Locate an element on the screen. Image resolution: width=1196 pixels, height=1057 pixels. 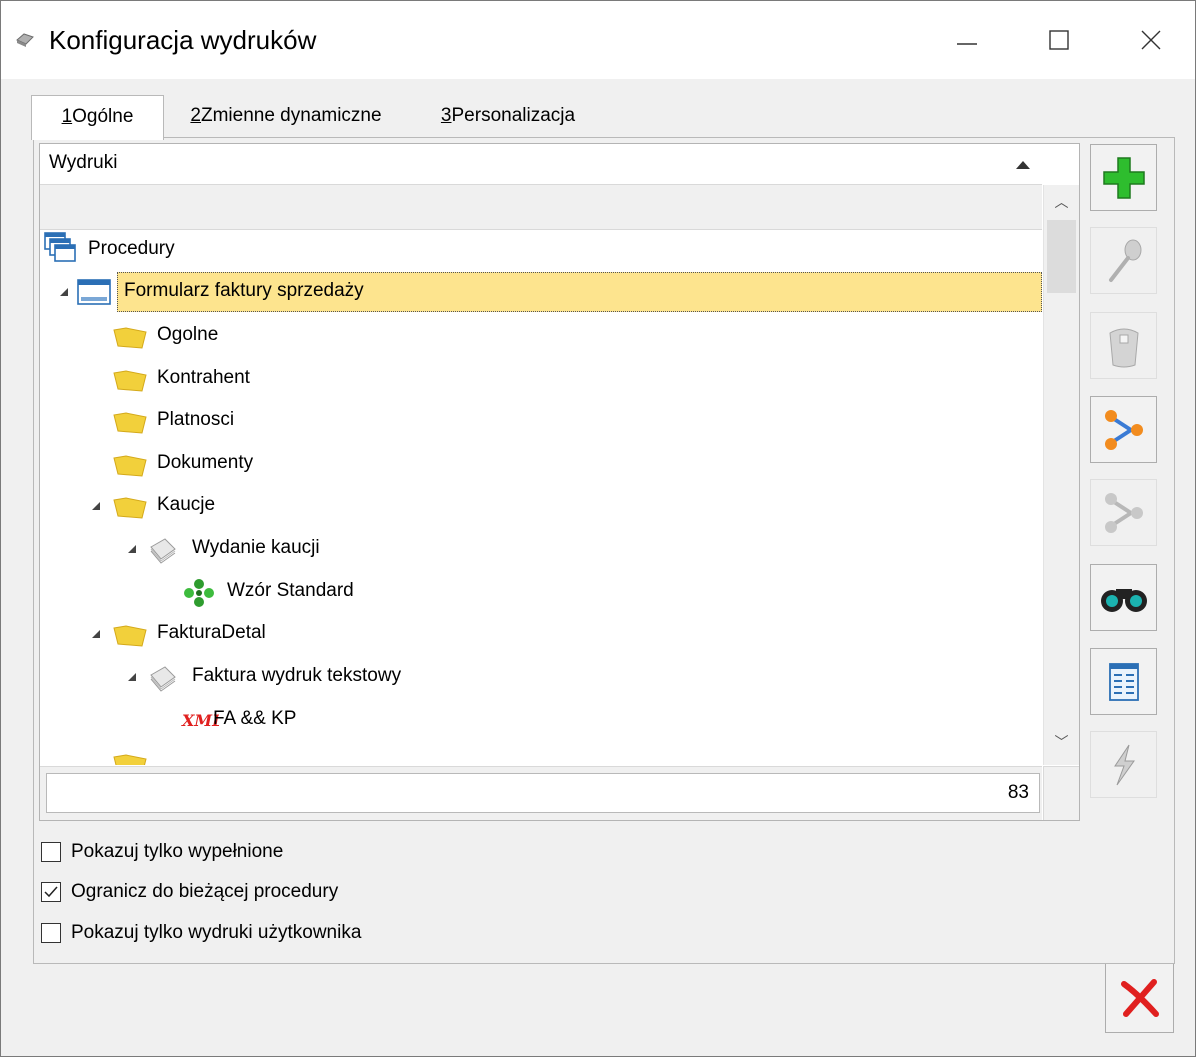
tree-row: Wzór Standard is located at coordinates (541, 592).